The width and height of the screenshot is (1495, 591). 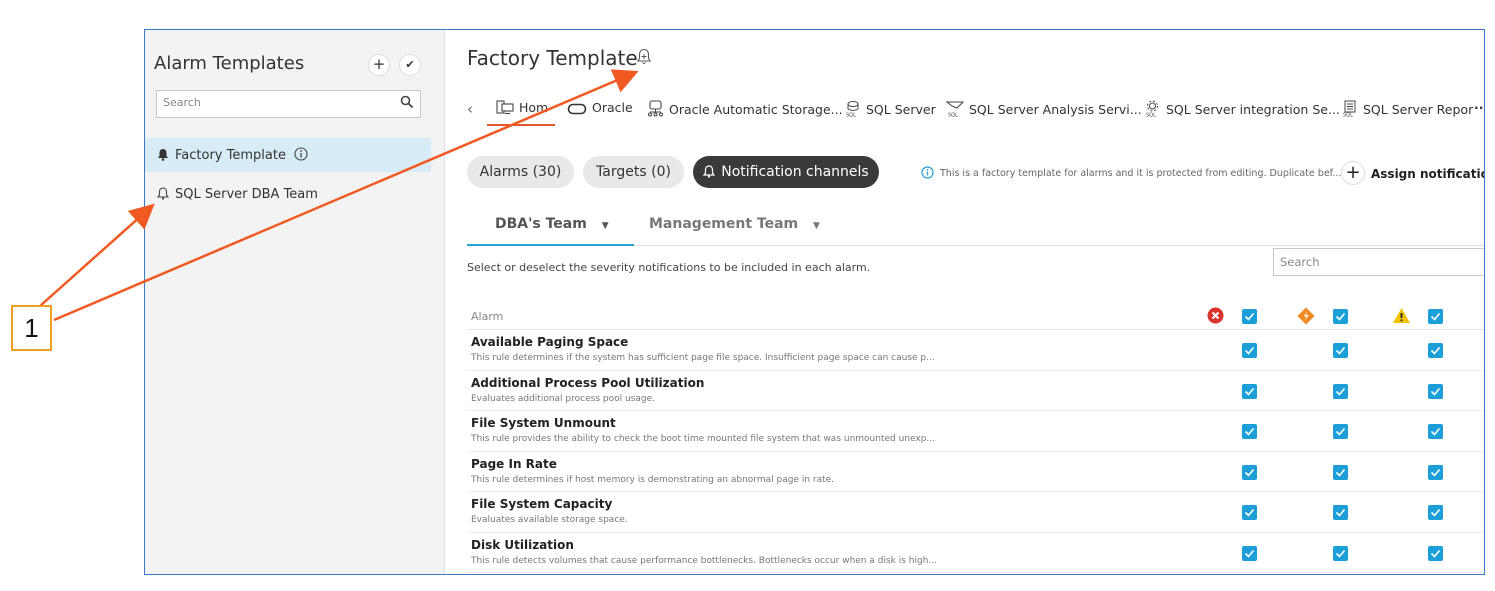 I want to click on pill-label: Notification channels, so click(x=795, y=172).